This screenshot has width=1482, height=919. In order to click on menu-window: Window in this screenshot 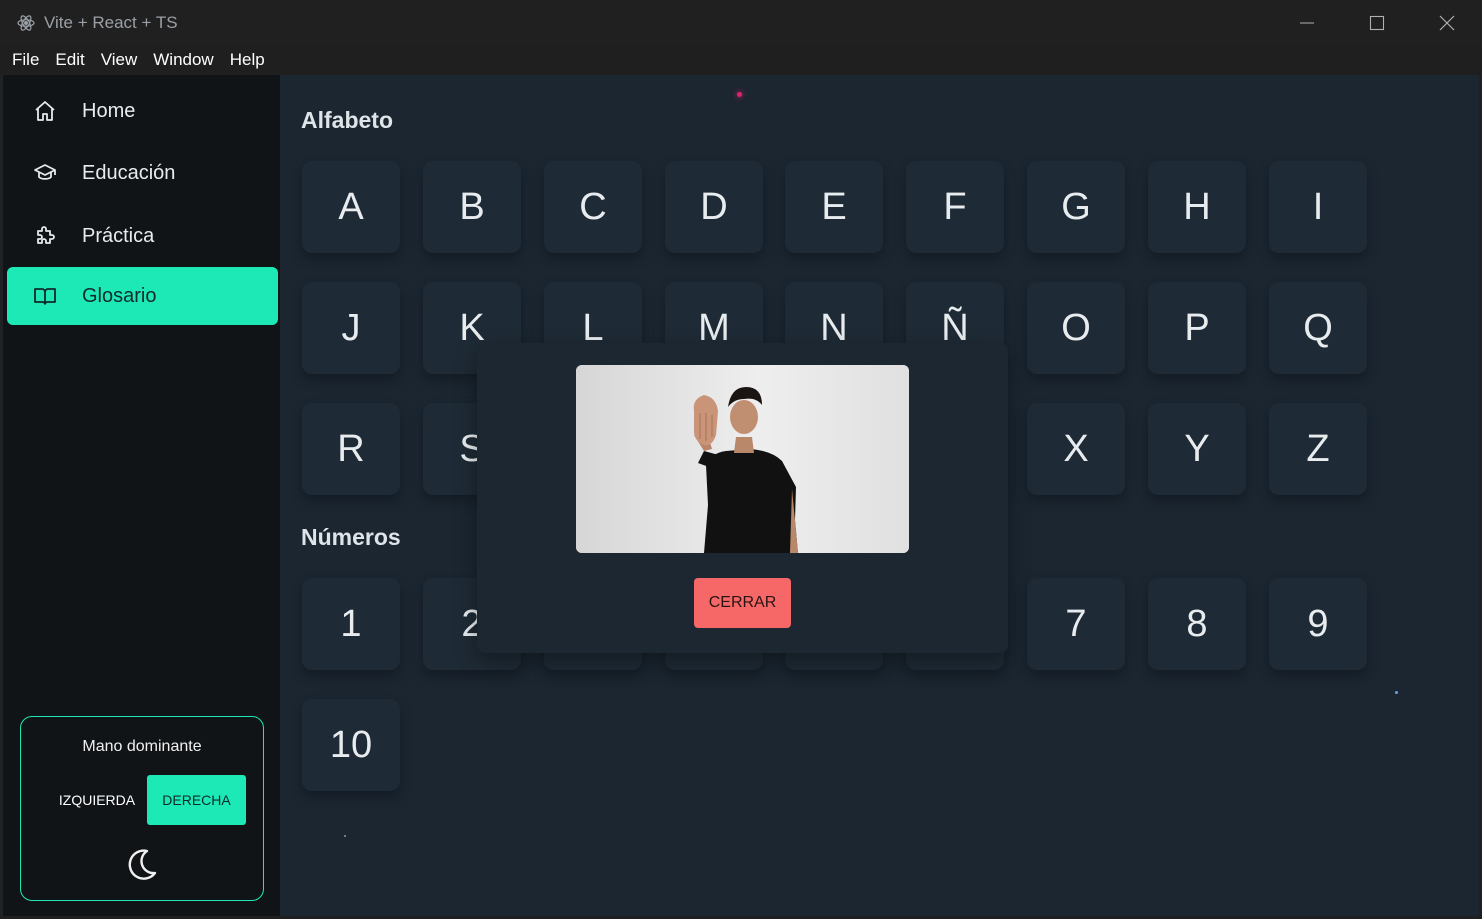, I will do `click(183, 60)`.